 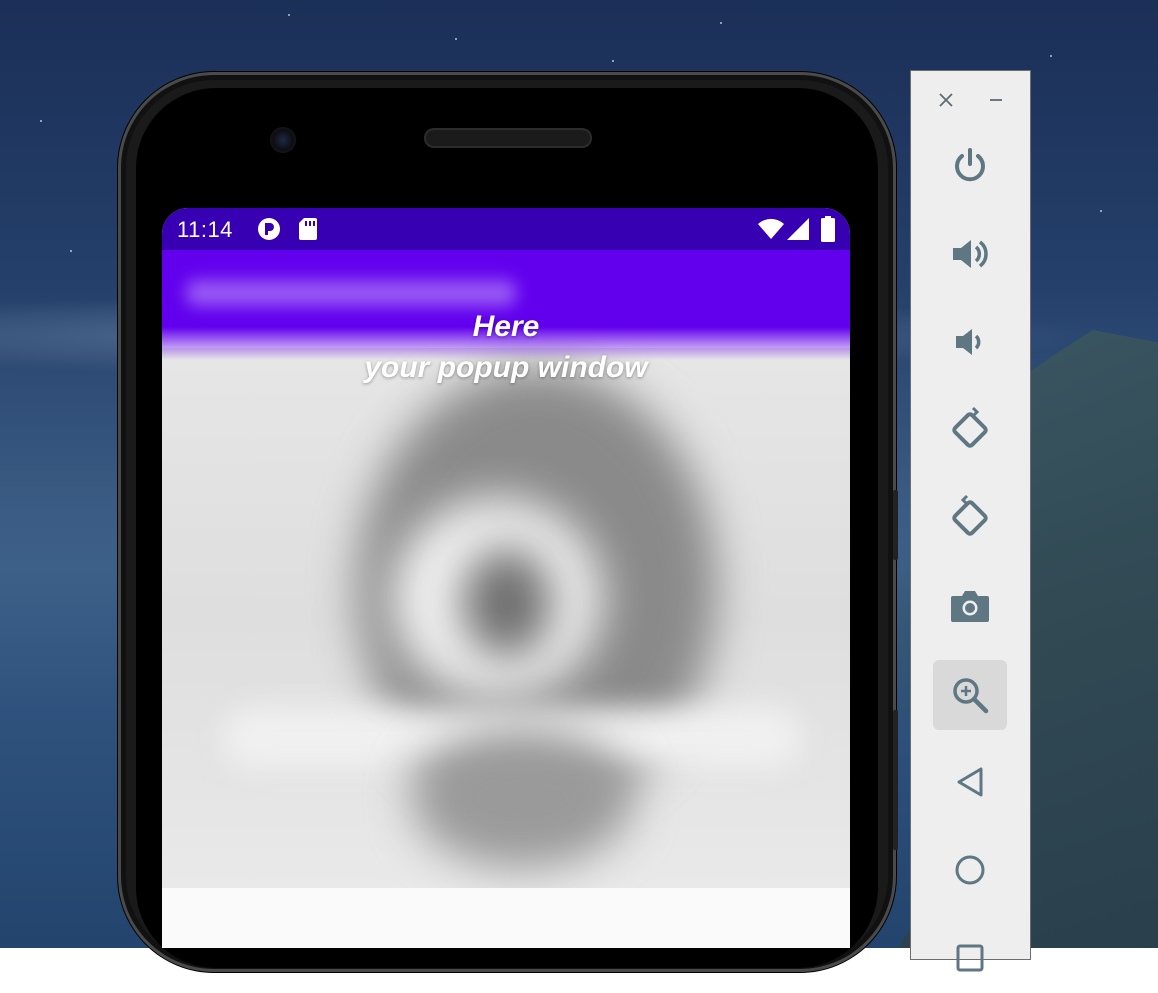 I want to click on screen-bottom-area, so click(x=506, y=918).